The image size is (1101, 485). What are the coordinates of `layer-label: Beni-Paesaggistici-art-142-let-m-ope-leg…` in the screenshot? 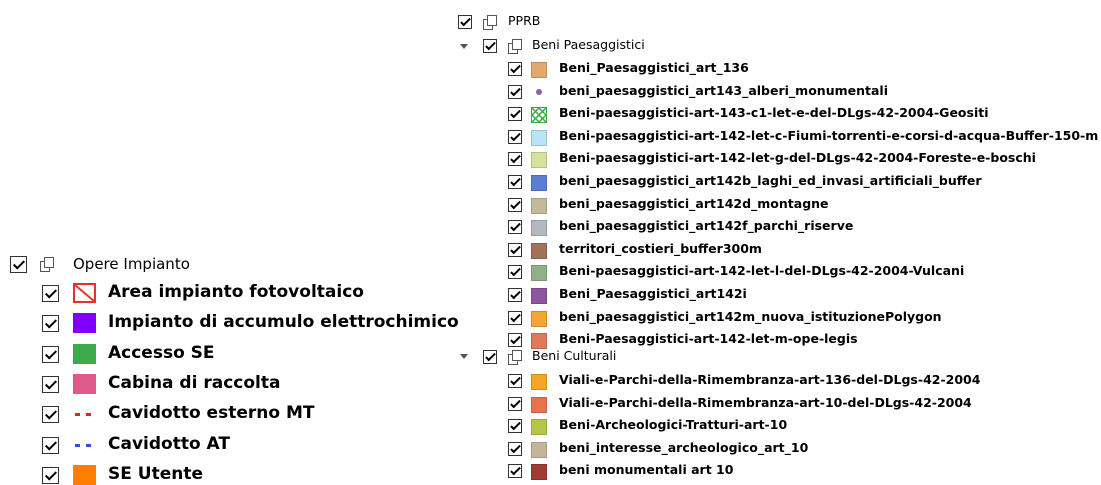 It's located at (708, 339).